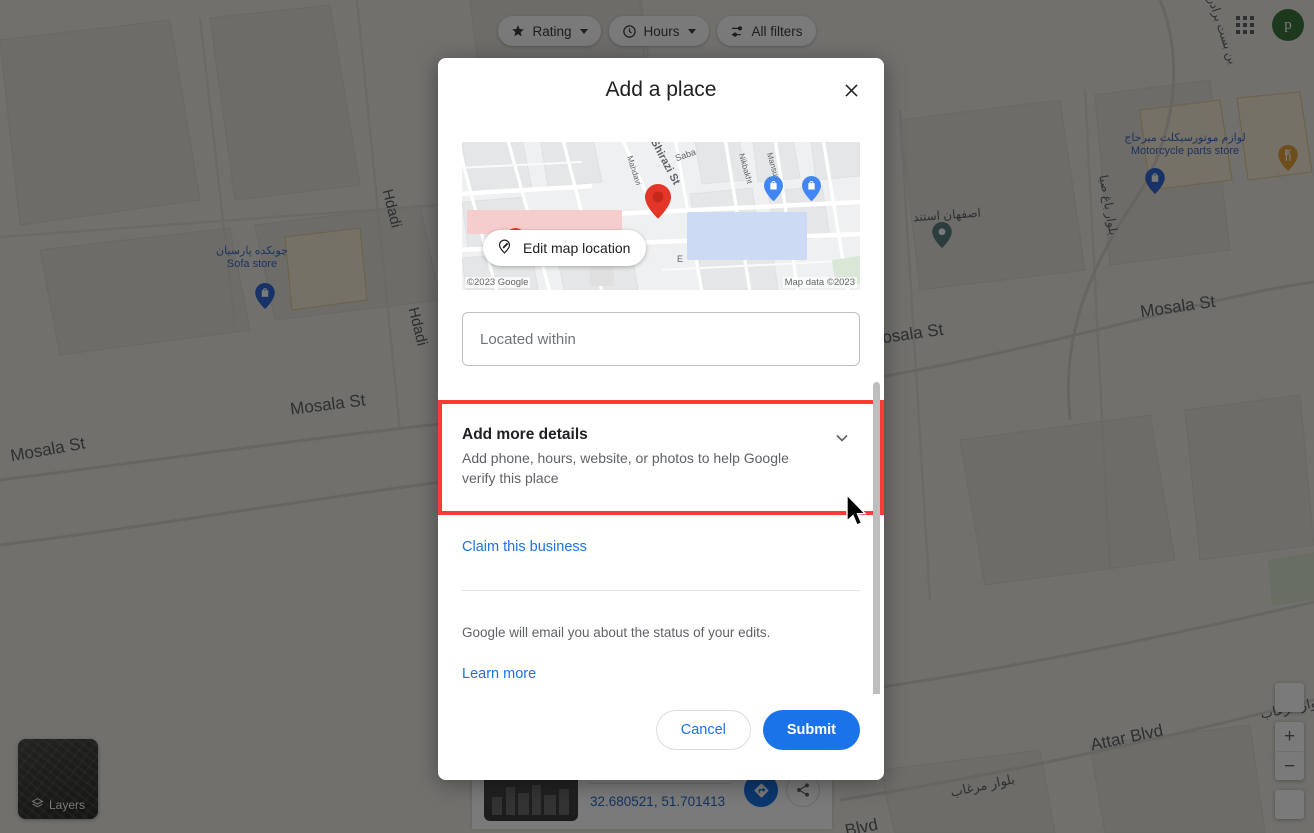  Describe the element at coordinates (498, 282) in the screenshot. I see `map-attribution-left: ©2023 Google` at that location.